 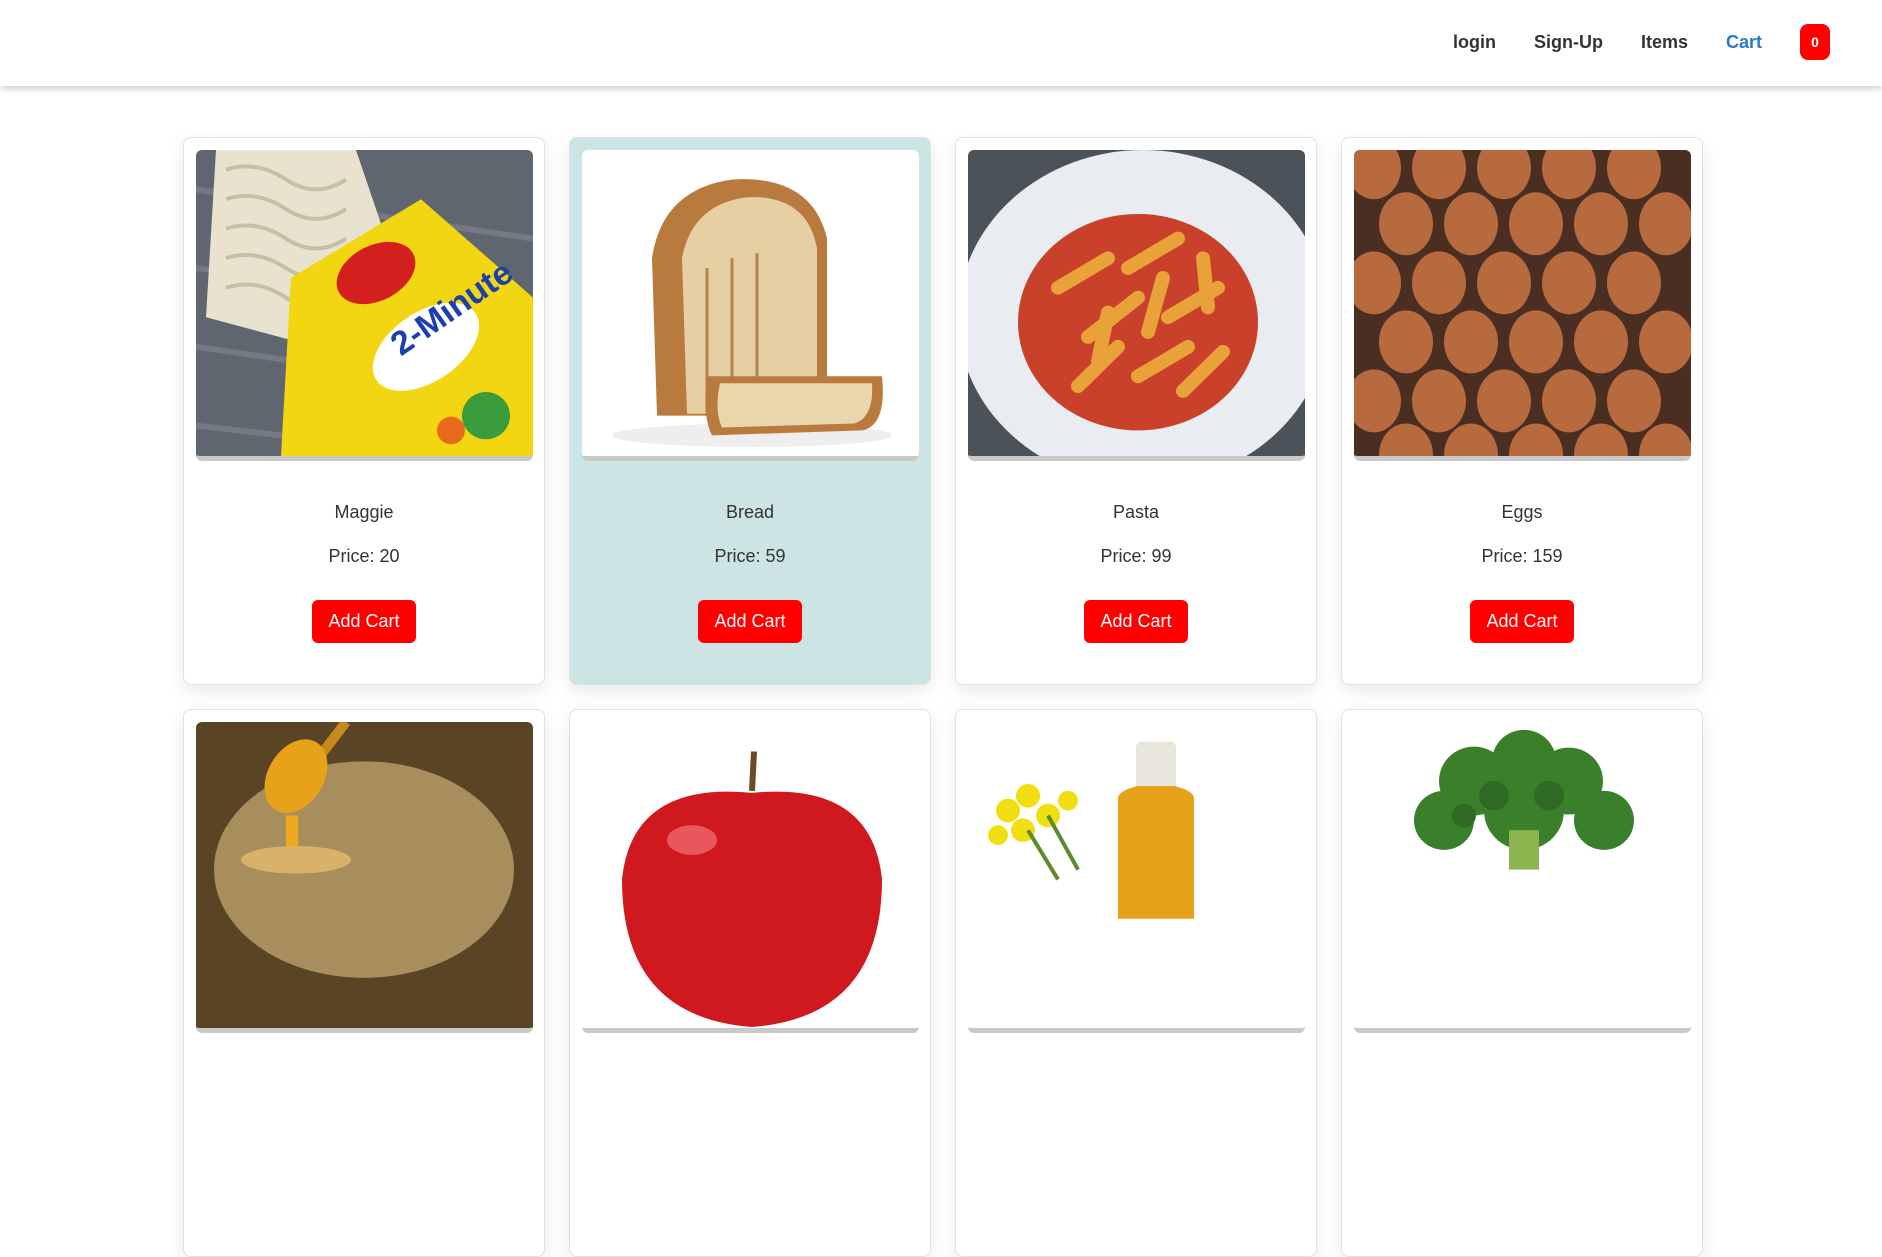 What do you see at coordinates (750, 556) in the screenshot?
I see `product-price: Price: 59` at bounding box center [750, 556].